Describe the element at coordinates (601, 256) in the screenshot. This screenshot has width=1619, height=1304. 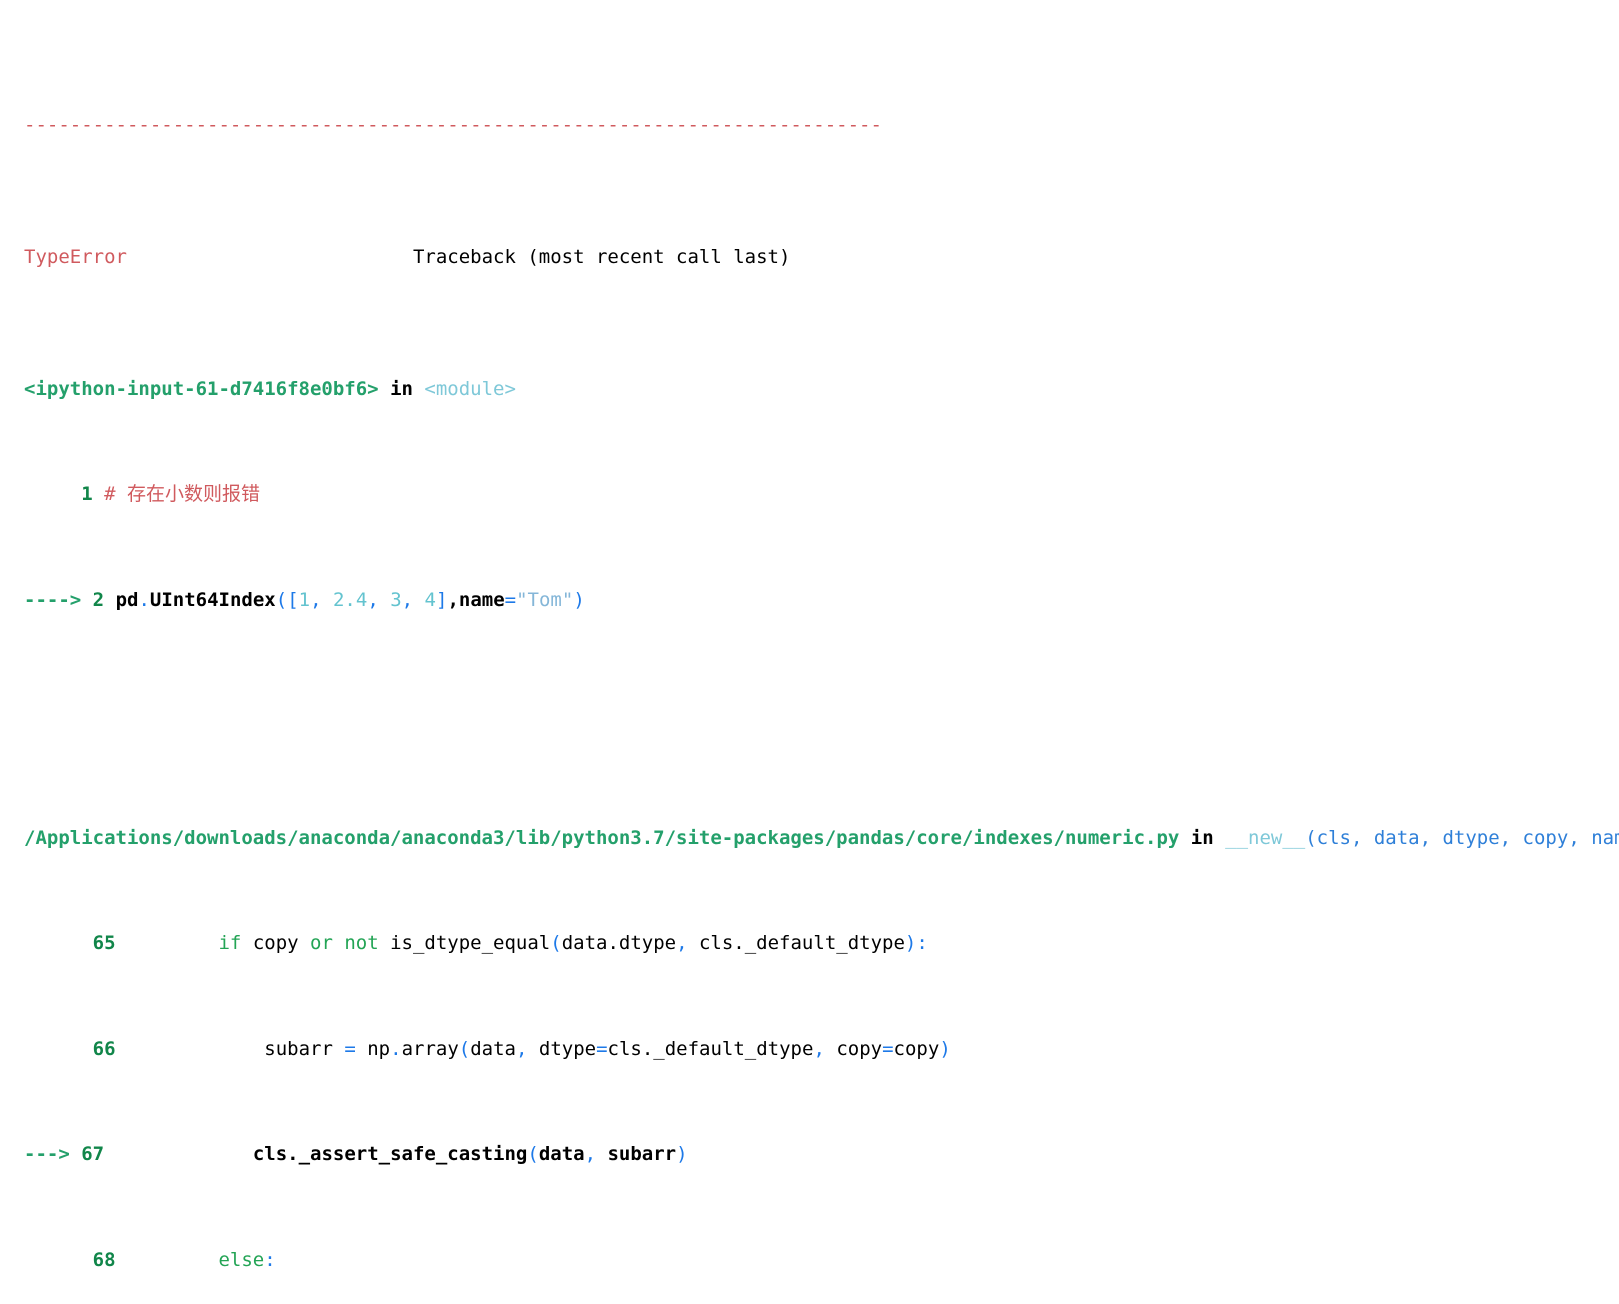
I see `header-note: Traceback (most recent call last)` at that location.